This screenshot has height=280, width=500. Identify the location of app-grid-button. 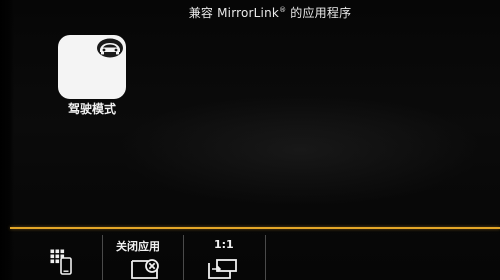
(56, 254).